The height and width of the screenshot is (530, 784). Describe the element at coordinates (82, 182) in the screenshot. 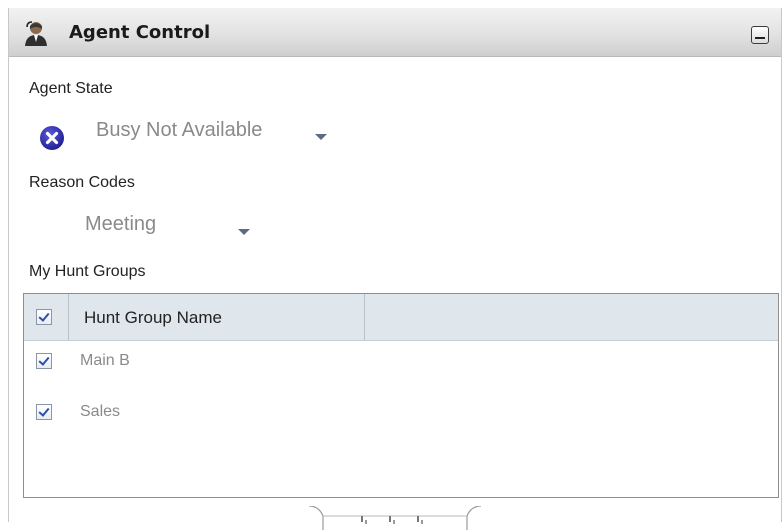

I see `reason-codes-label: Reason Codes` at that location.